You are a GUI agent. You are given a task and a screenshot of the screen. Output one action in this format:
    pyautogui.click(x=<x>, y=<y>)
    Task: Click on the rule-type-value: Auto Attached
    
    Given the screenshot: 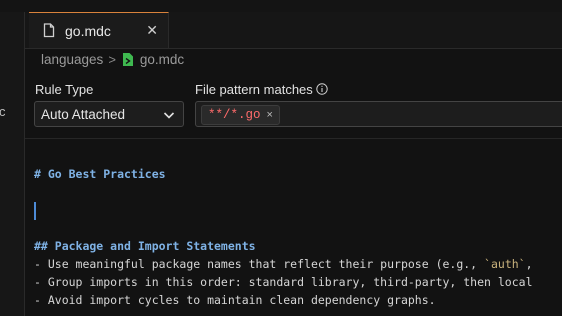 What is the action you would take?
    pyautogui.click(x=83, y=114)
    